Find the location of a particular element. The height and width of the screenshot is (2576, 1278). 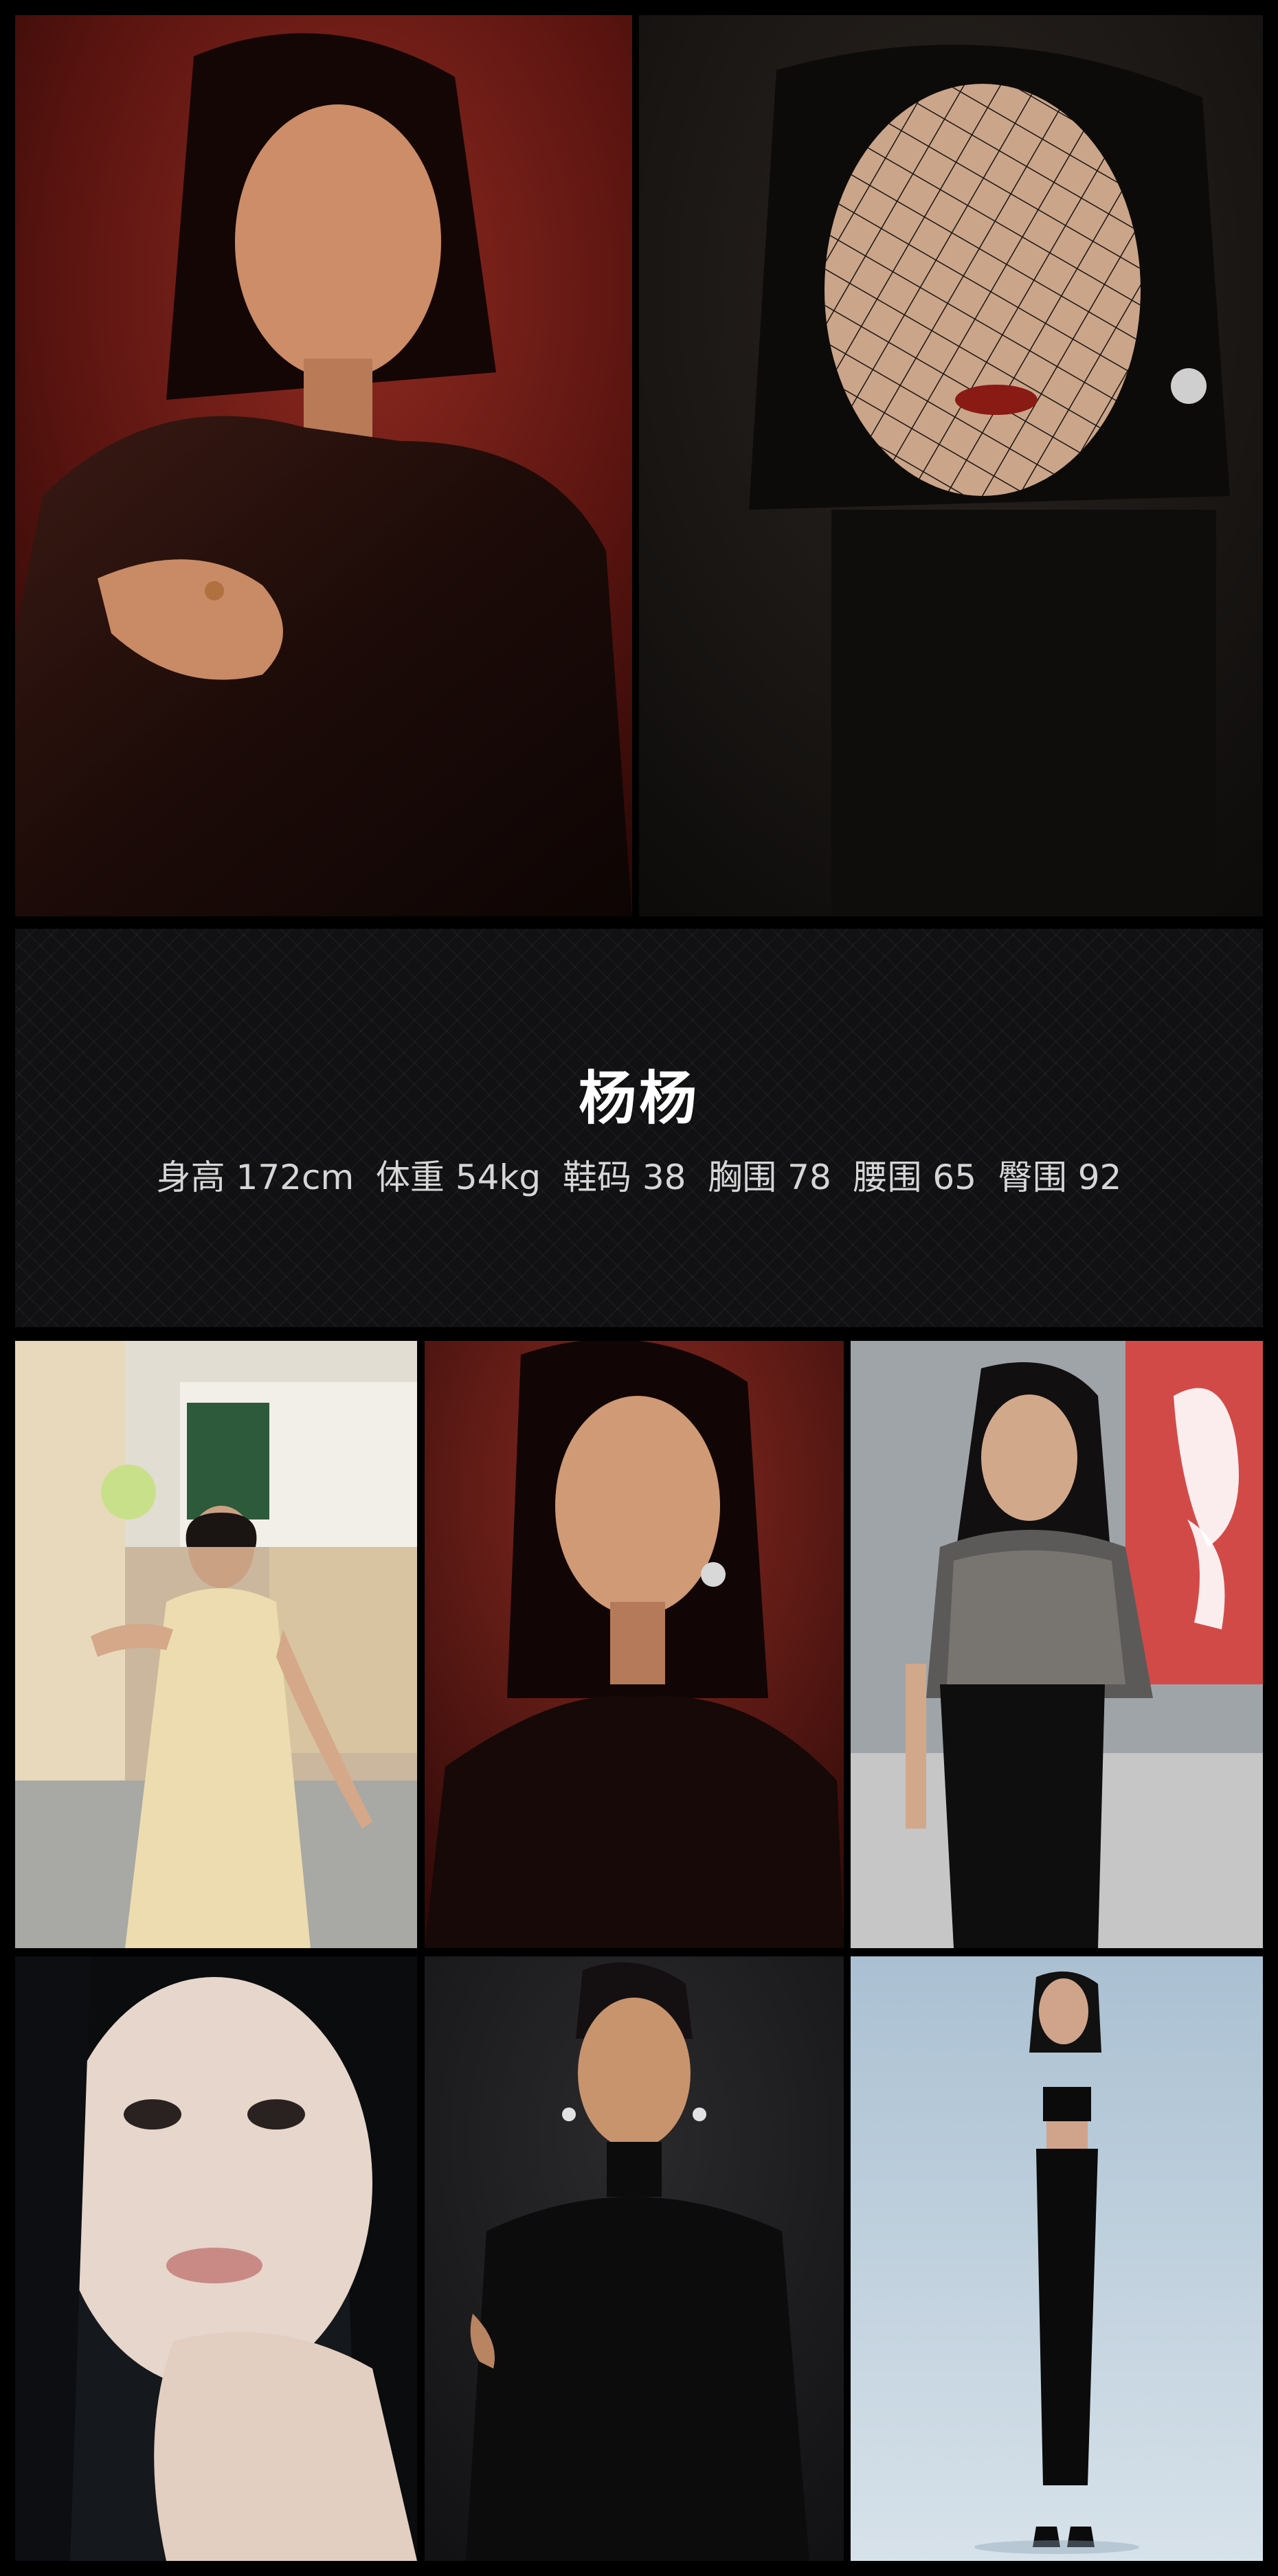

photo-black-turtleneck-studio is located at coordinates (634, 2258).